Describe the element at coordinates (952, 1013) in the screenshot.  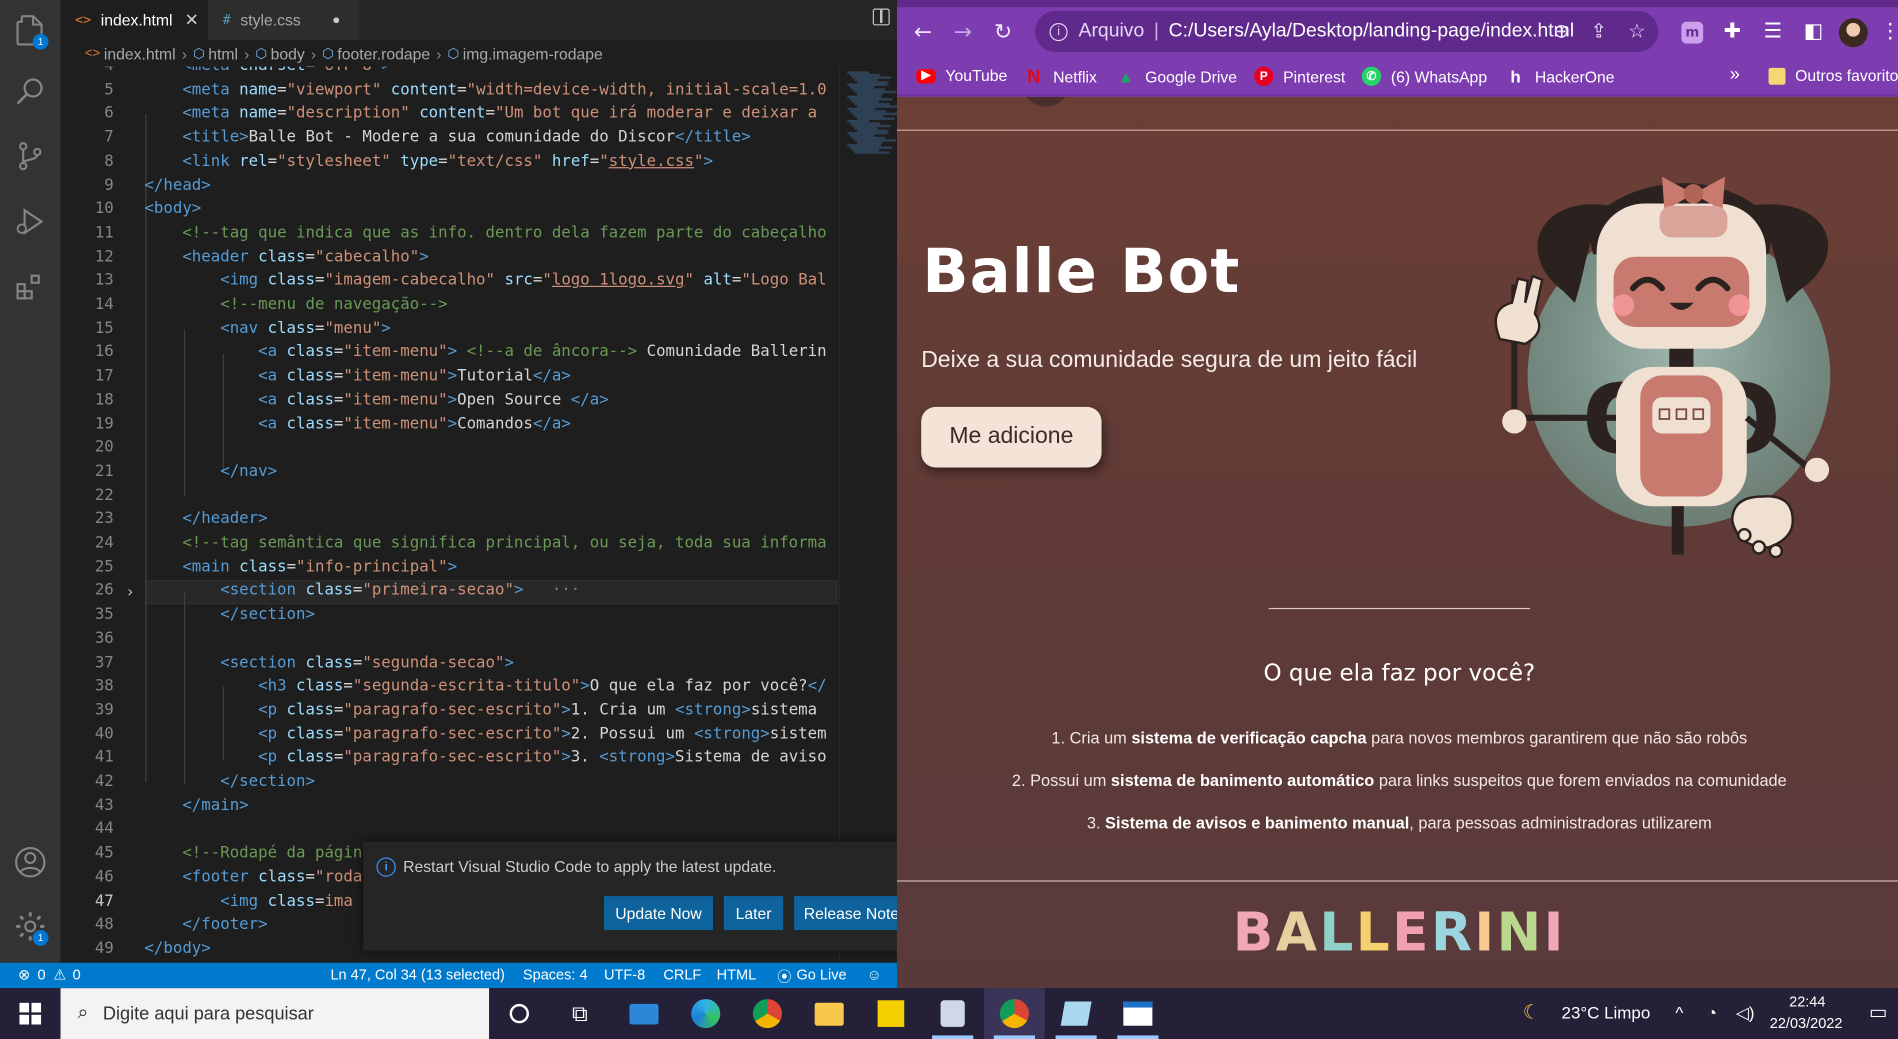
I see `paint-app-icon` at that location.